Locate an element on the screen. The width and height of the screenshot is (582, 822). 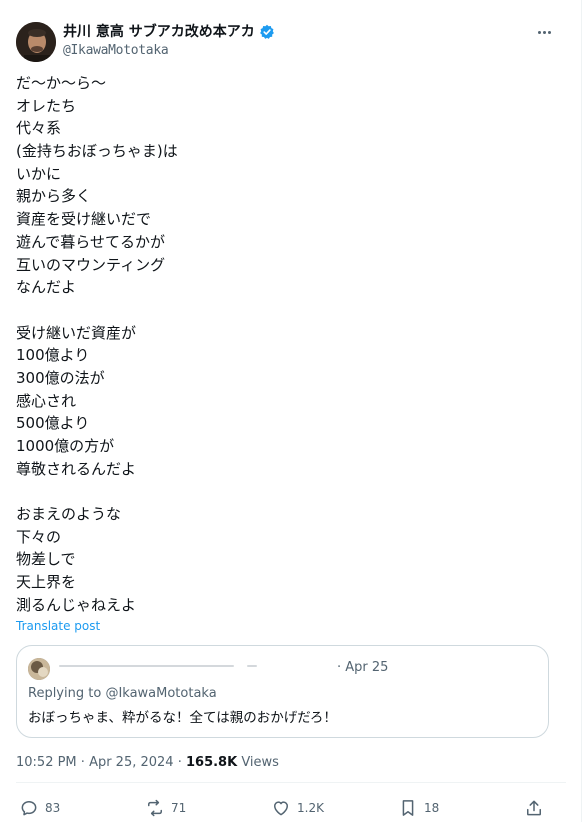
quote-author-avatar is located at coordinates (39, 669).